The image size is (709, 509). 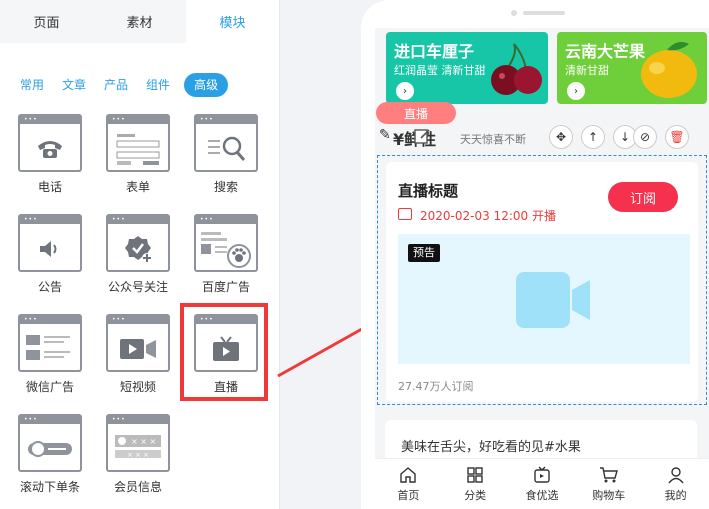 I want to click on module-scroll-order: ••• 滚动下单条, so click(x=58, y=455).